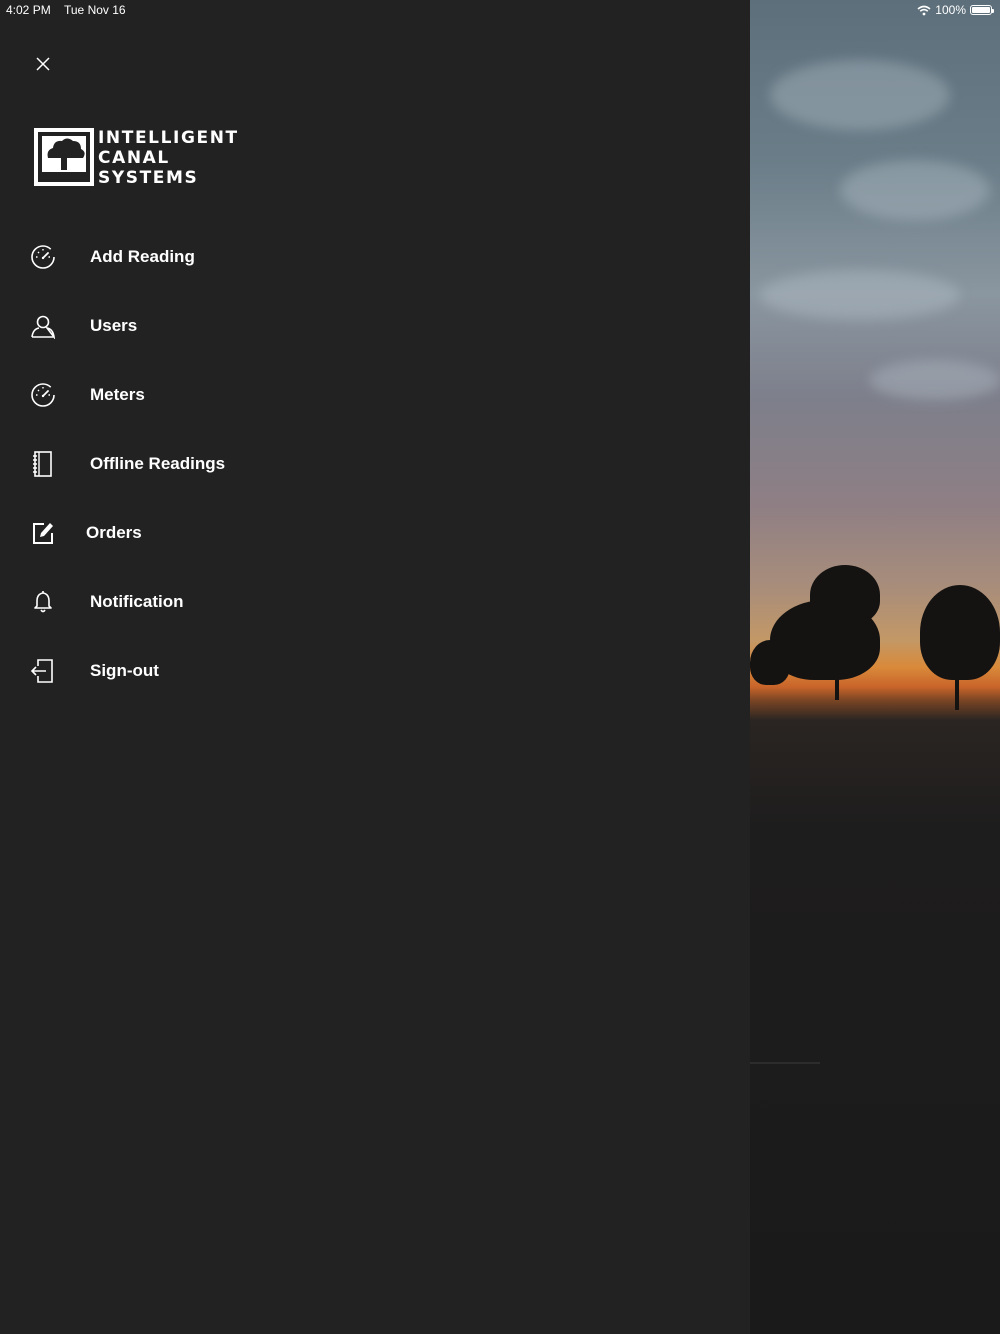  I want to click on status-date: Tue Nov 16, so click(95, 10).